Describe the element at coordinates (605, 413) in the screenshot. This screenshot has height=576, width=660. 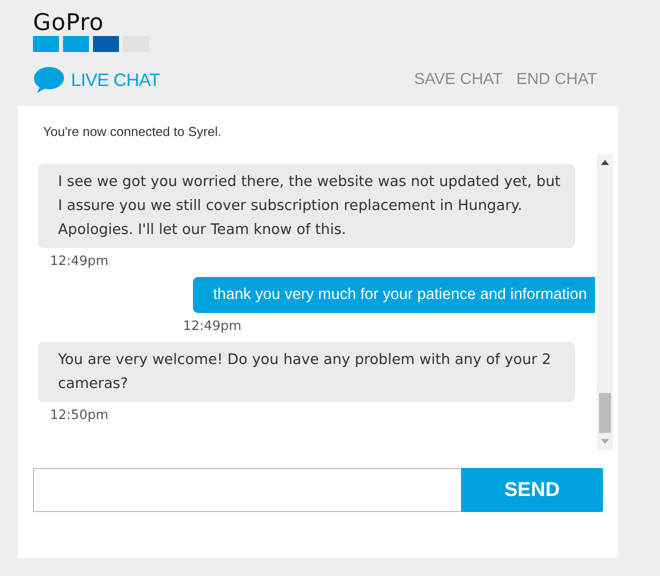
I see `scrollbar-thumb` at that location.